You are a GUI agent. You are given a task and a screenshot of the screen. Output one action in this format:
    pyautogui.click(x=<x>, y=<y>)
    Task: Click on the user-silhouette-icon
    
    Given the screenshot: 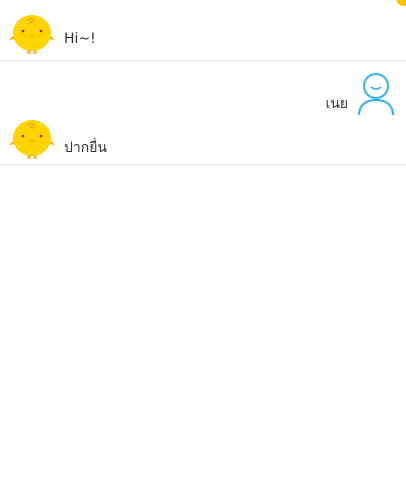 What is the action you would take?
    pyautogui.click(x=376, y=94)
    